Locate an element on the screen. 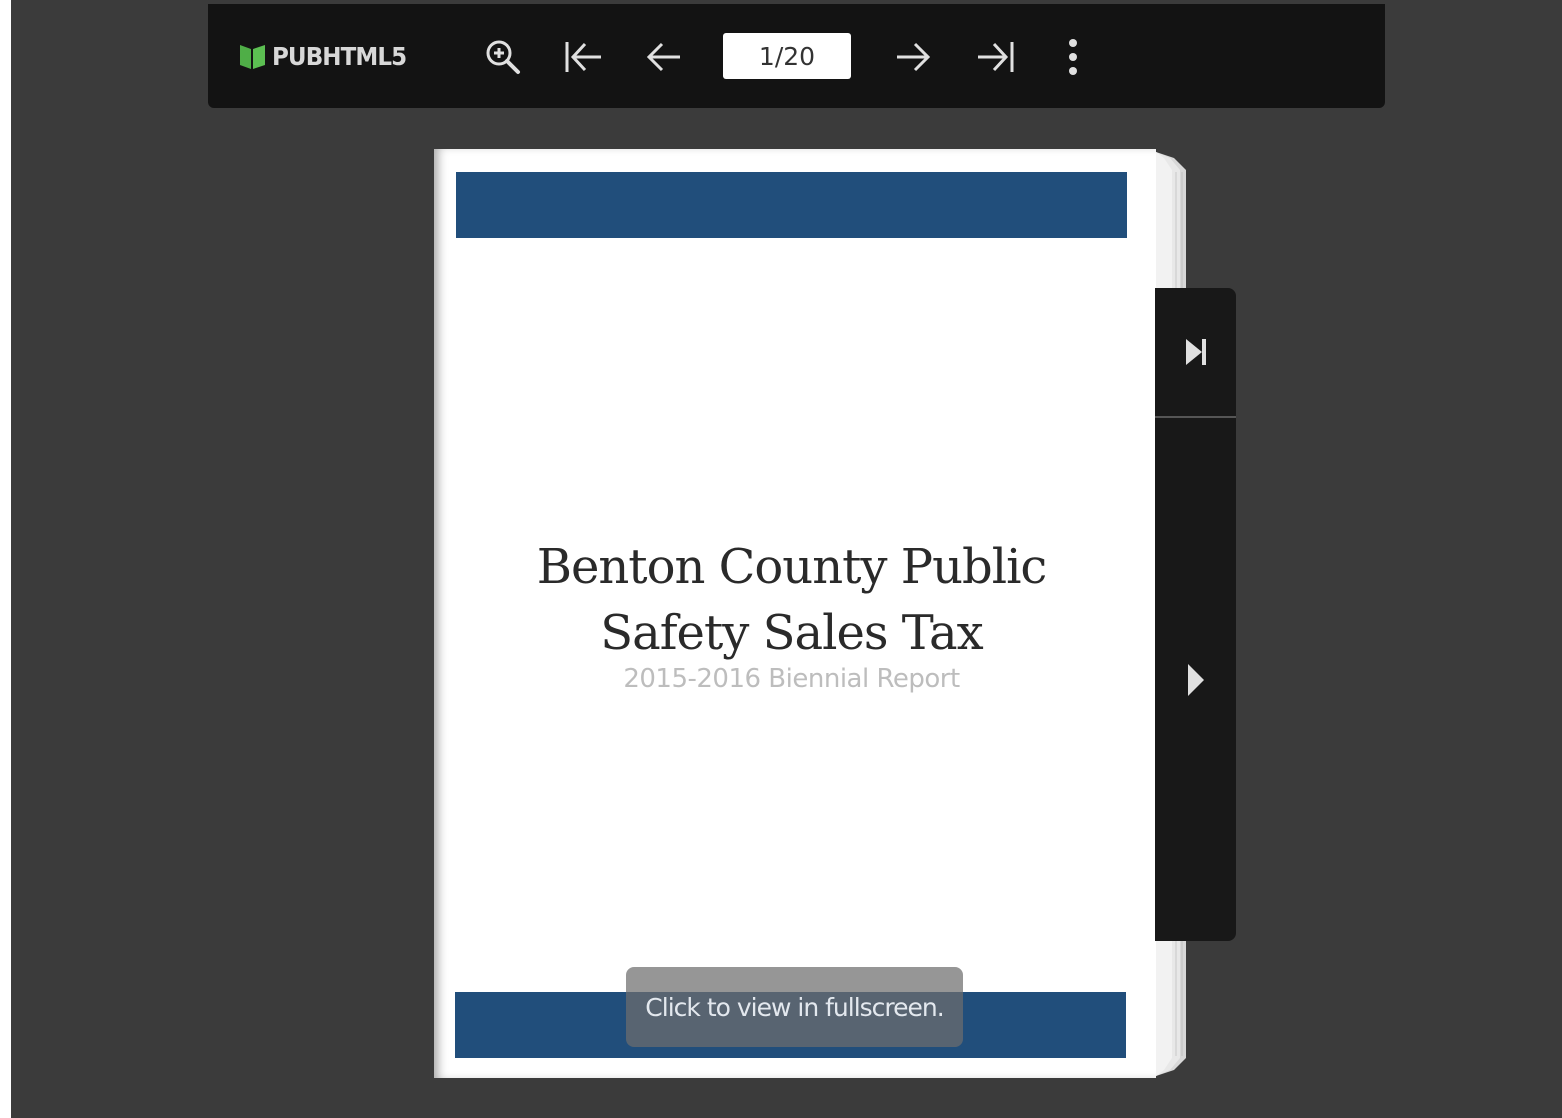  zoom-in-button is located at coordinates (503, 57).